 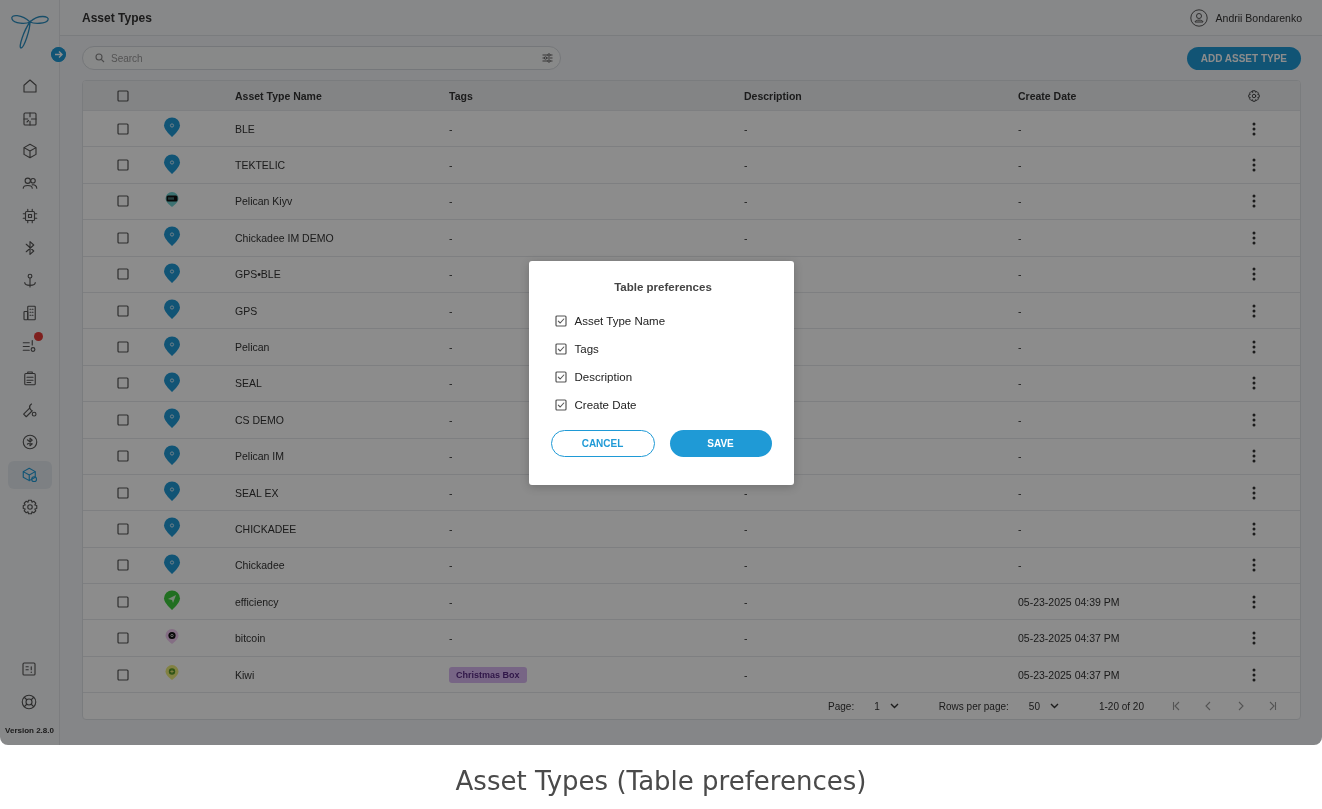 What do you see at coordinates (284, 237) in the screenshot?
I see `table-cell: Chickadee IM DEMO` at bounding box center [284, 237].